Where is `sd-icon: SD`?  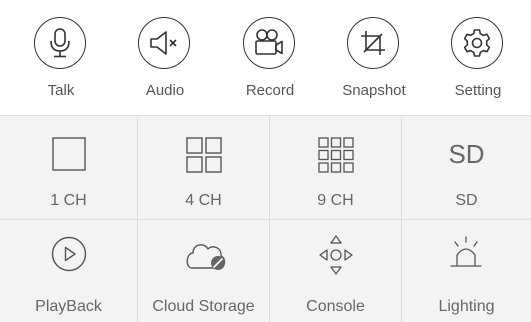
sd-icon: SD is located at coordinates (466, 154).